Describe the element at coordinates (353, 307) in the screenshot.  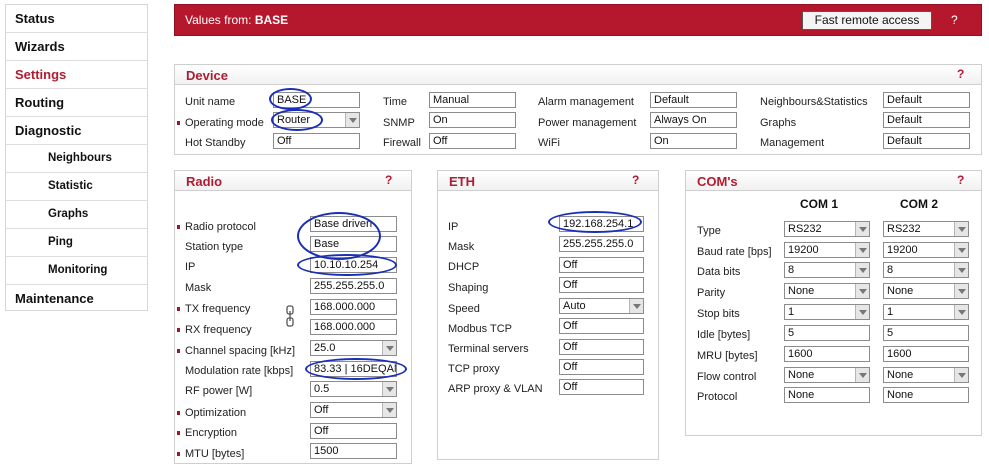
I see `tx-frequency-field: 168.000.000` at that location.